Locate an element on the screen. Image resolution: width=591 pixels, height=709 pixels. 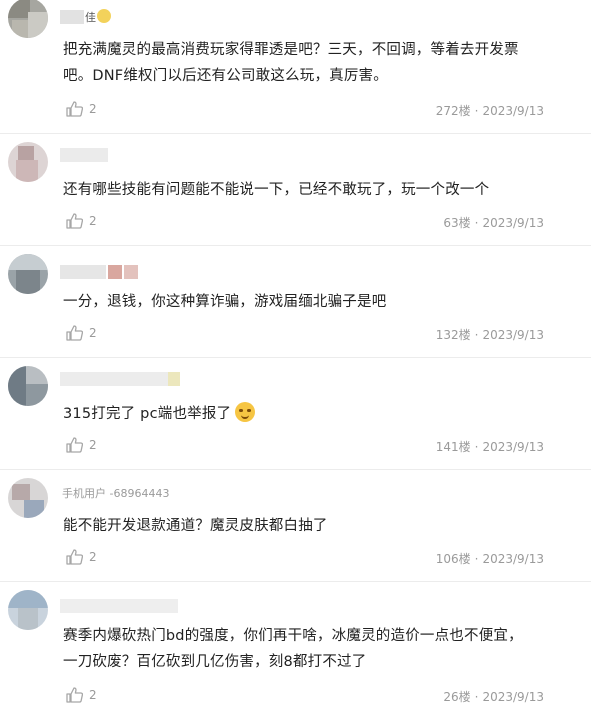
comment-line: 315打完了 pc端也举报了 is located at coordinates (320, 414).